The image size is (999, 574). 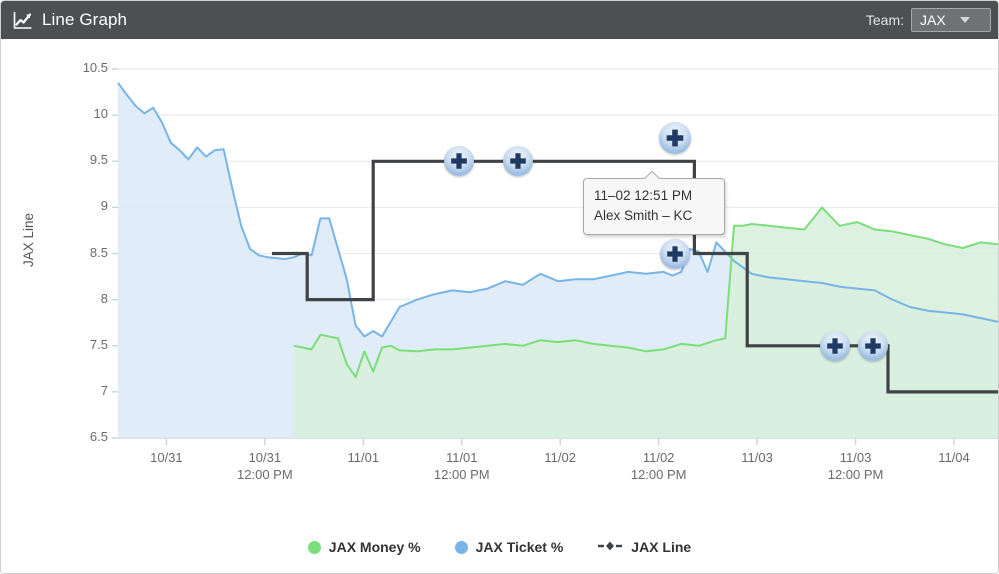 What do you see at coordinates (98, 436) in the screenshot?
I see `y-axis-tick: 6.5` at bounding box center [98, 436].